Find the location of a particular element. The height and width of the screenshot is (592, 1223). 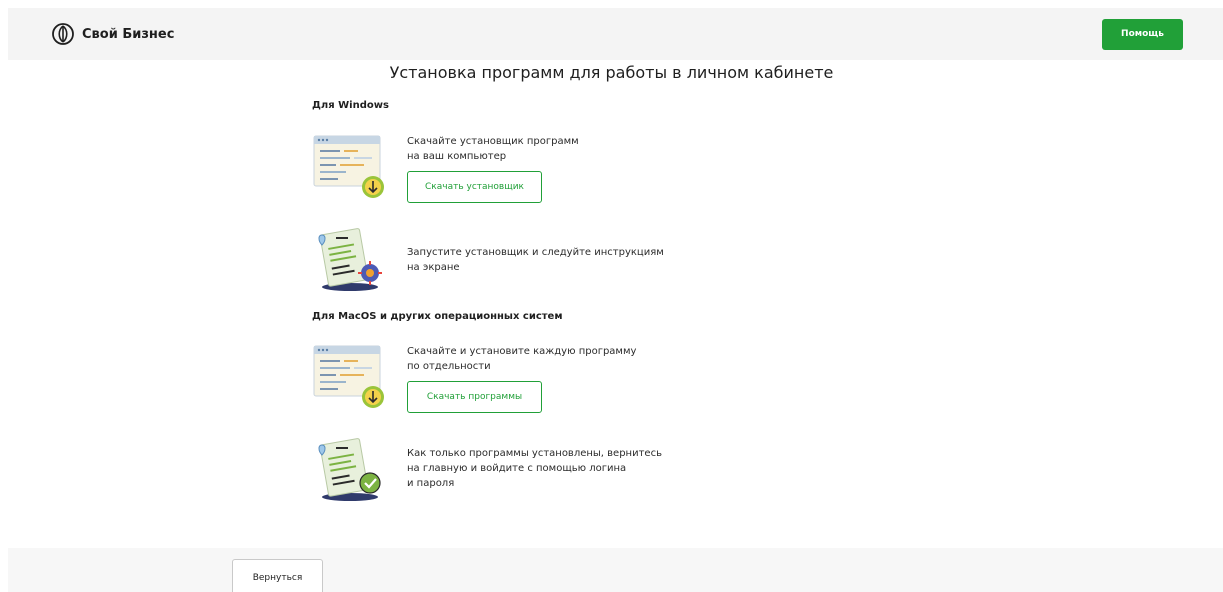

download-programs-button: Скачать программы is located at coordinates (474, 397).